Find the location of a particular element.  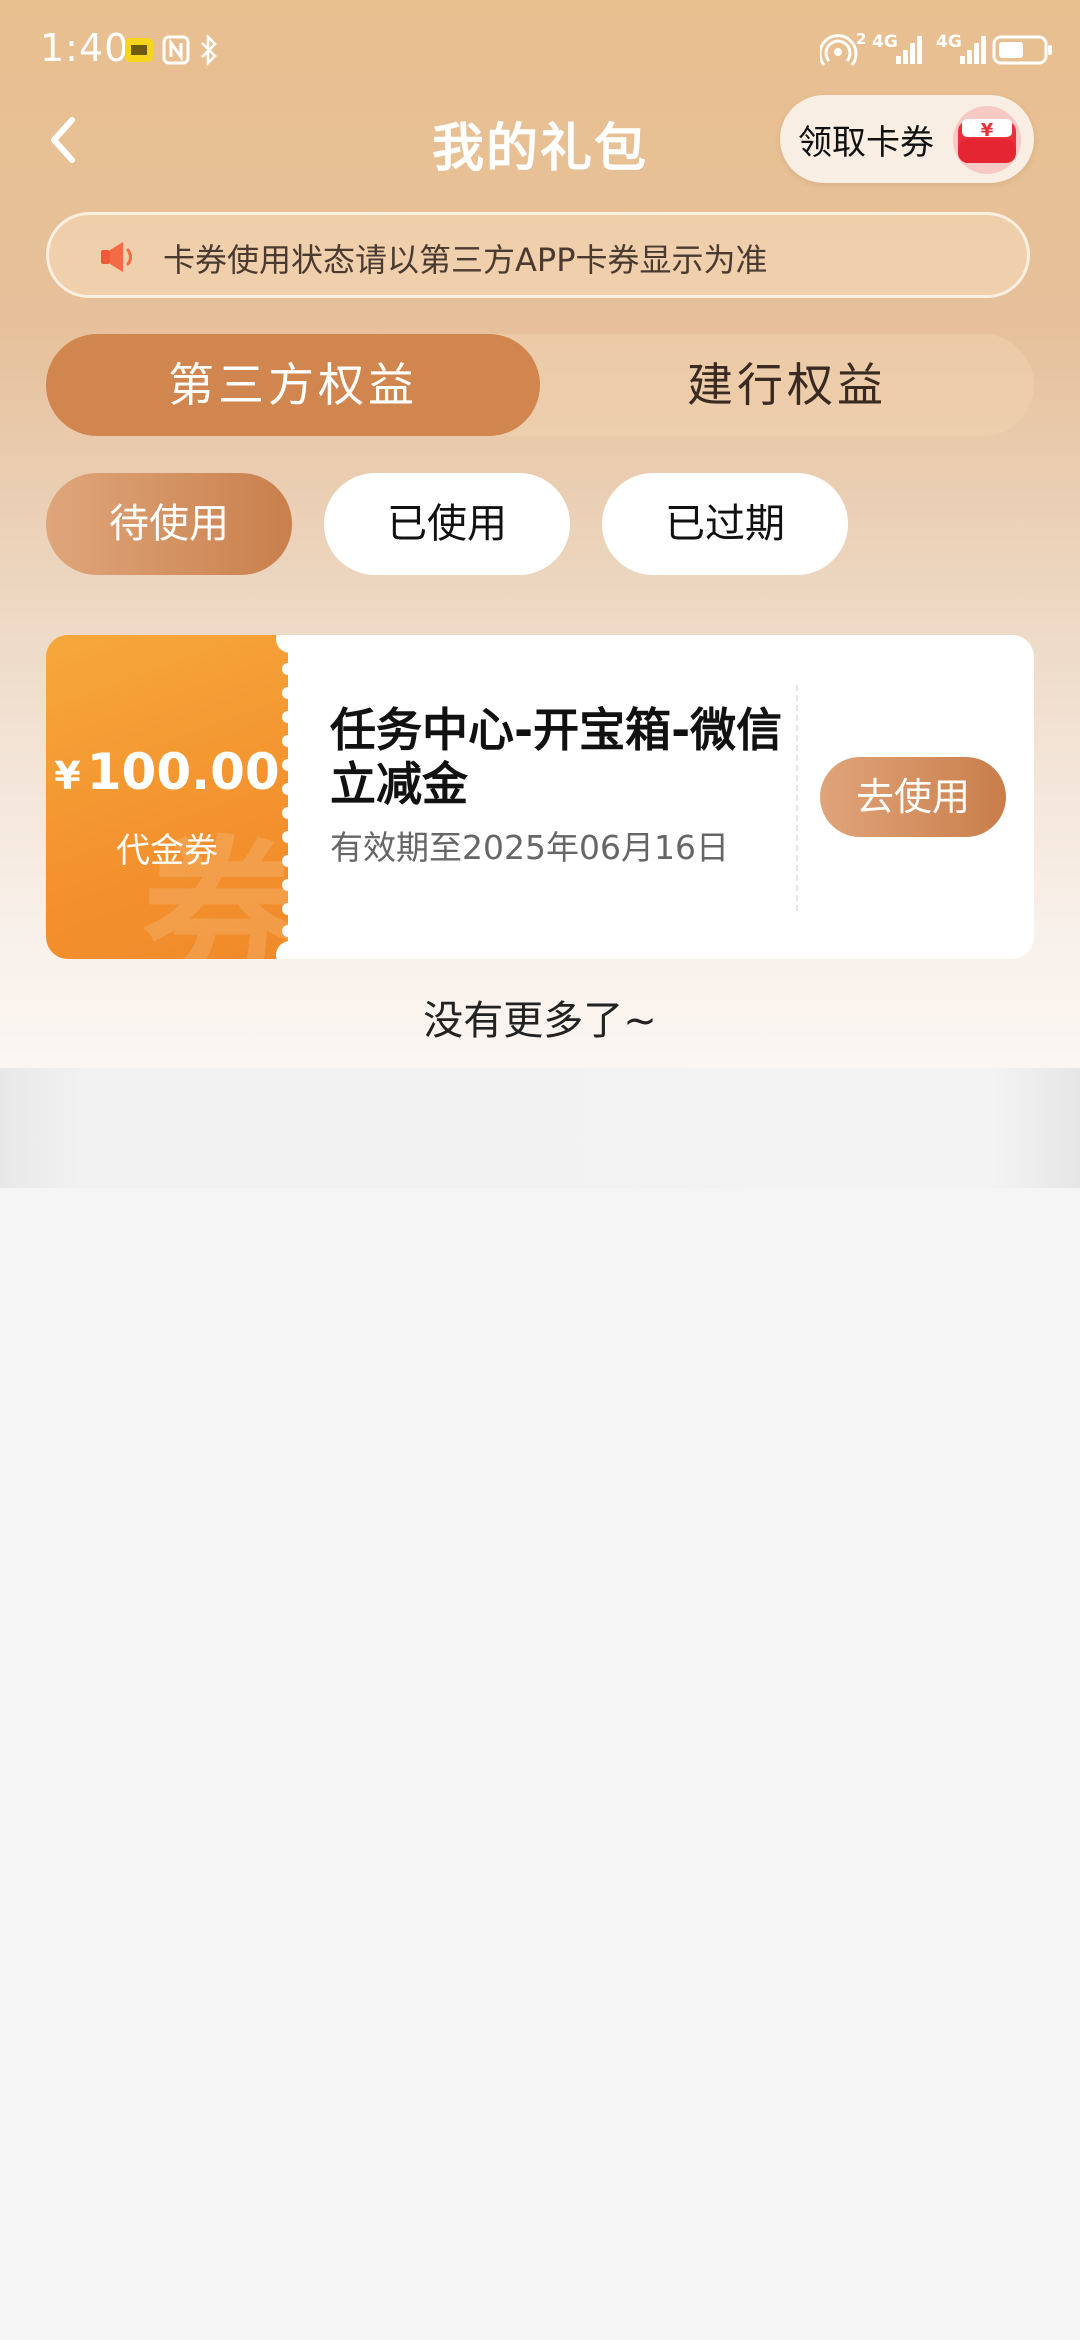

hotspot-count: 2 is located at coordinates (861, 39).